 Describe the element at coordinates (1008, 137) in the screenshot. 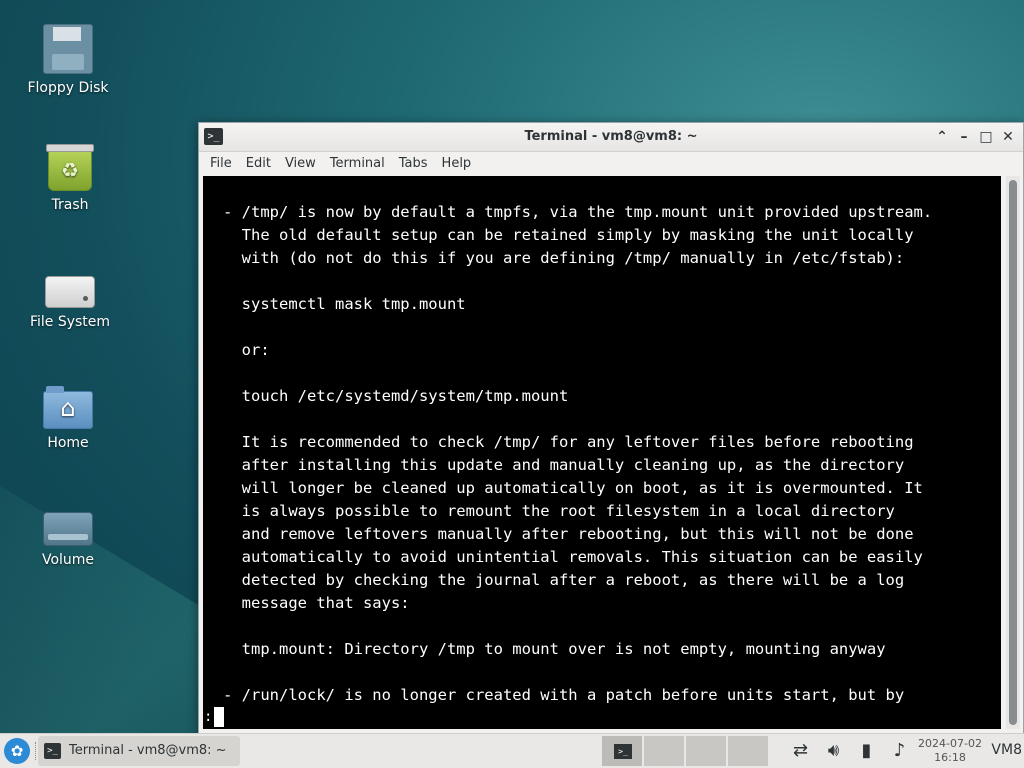

I see `close-button: ✕` at that location.